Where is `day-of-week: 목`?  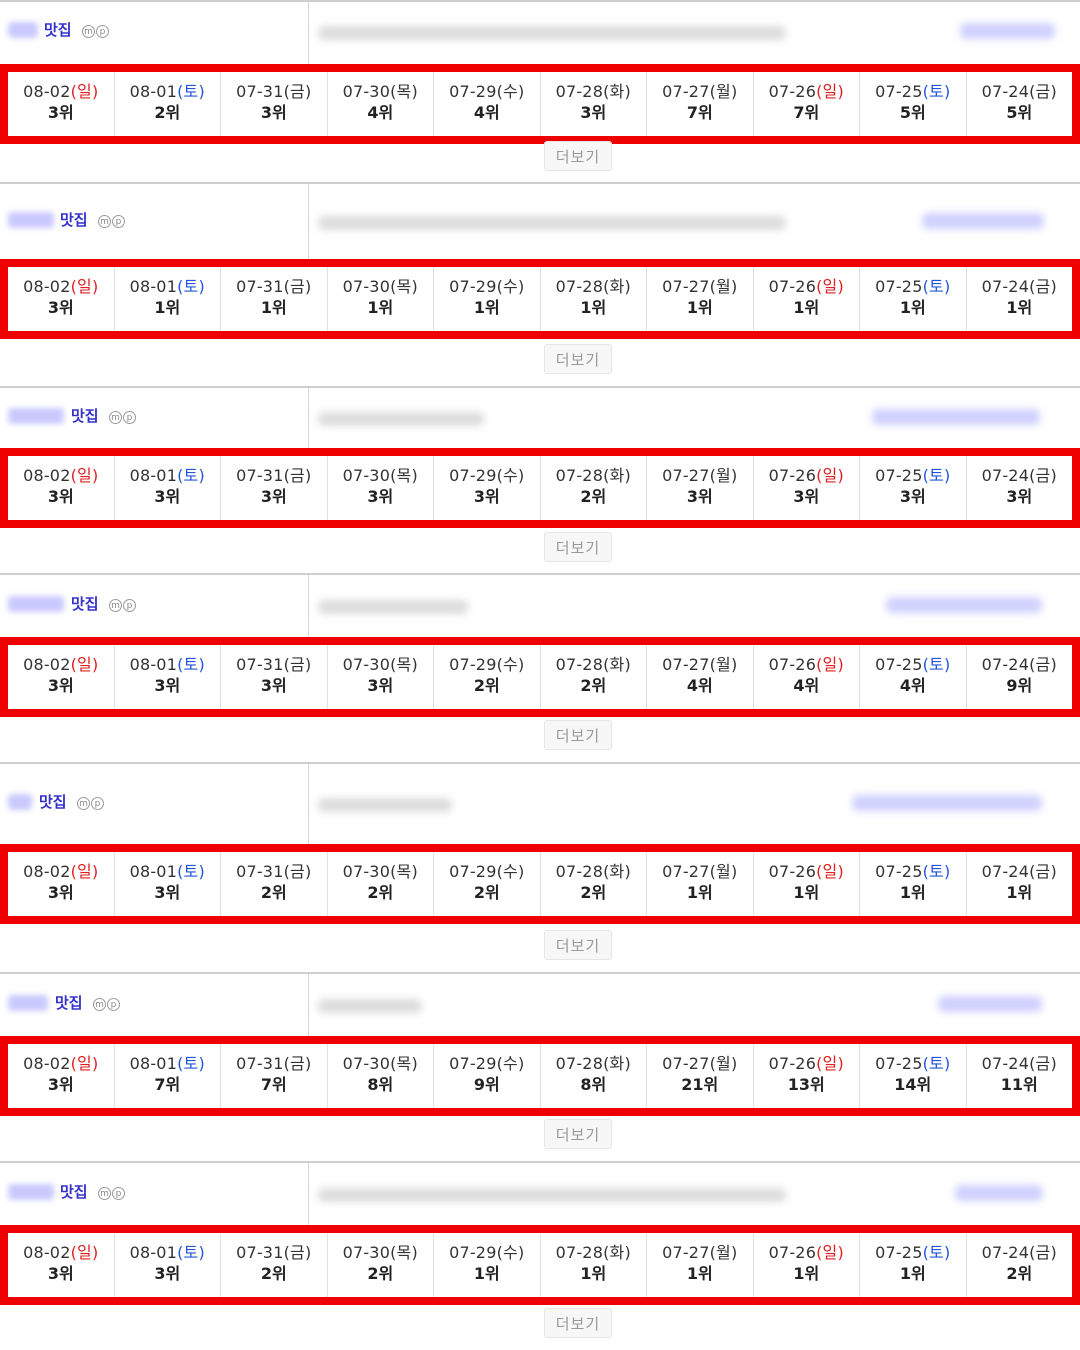 day-of-week: 목 is located at coordinates (404, 1252).